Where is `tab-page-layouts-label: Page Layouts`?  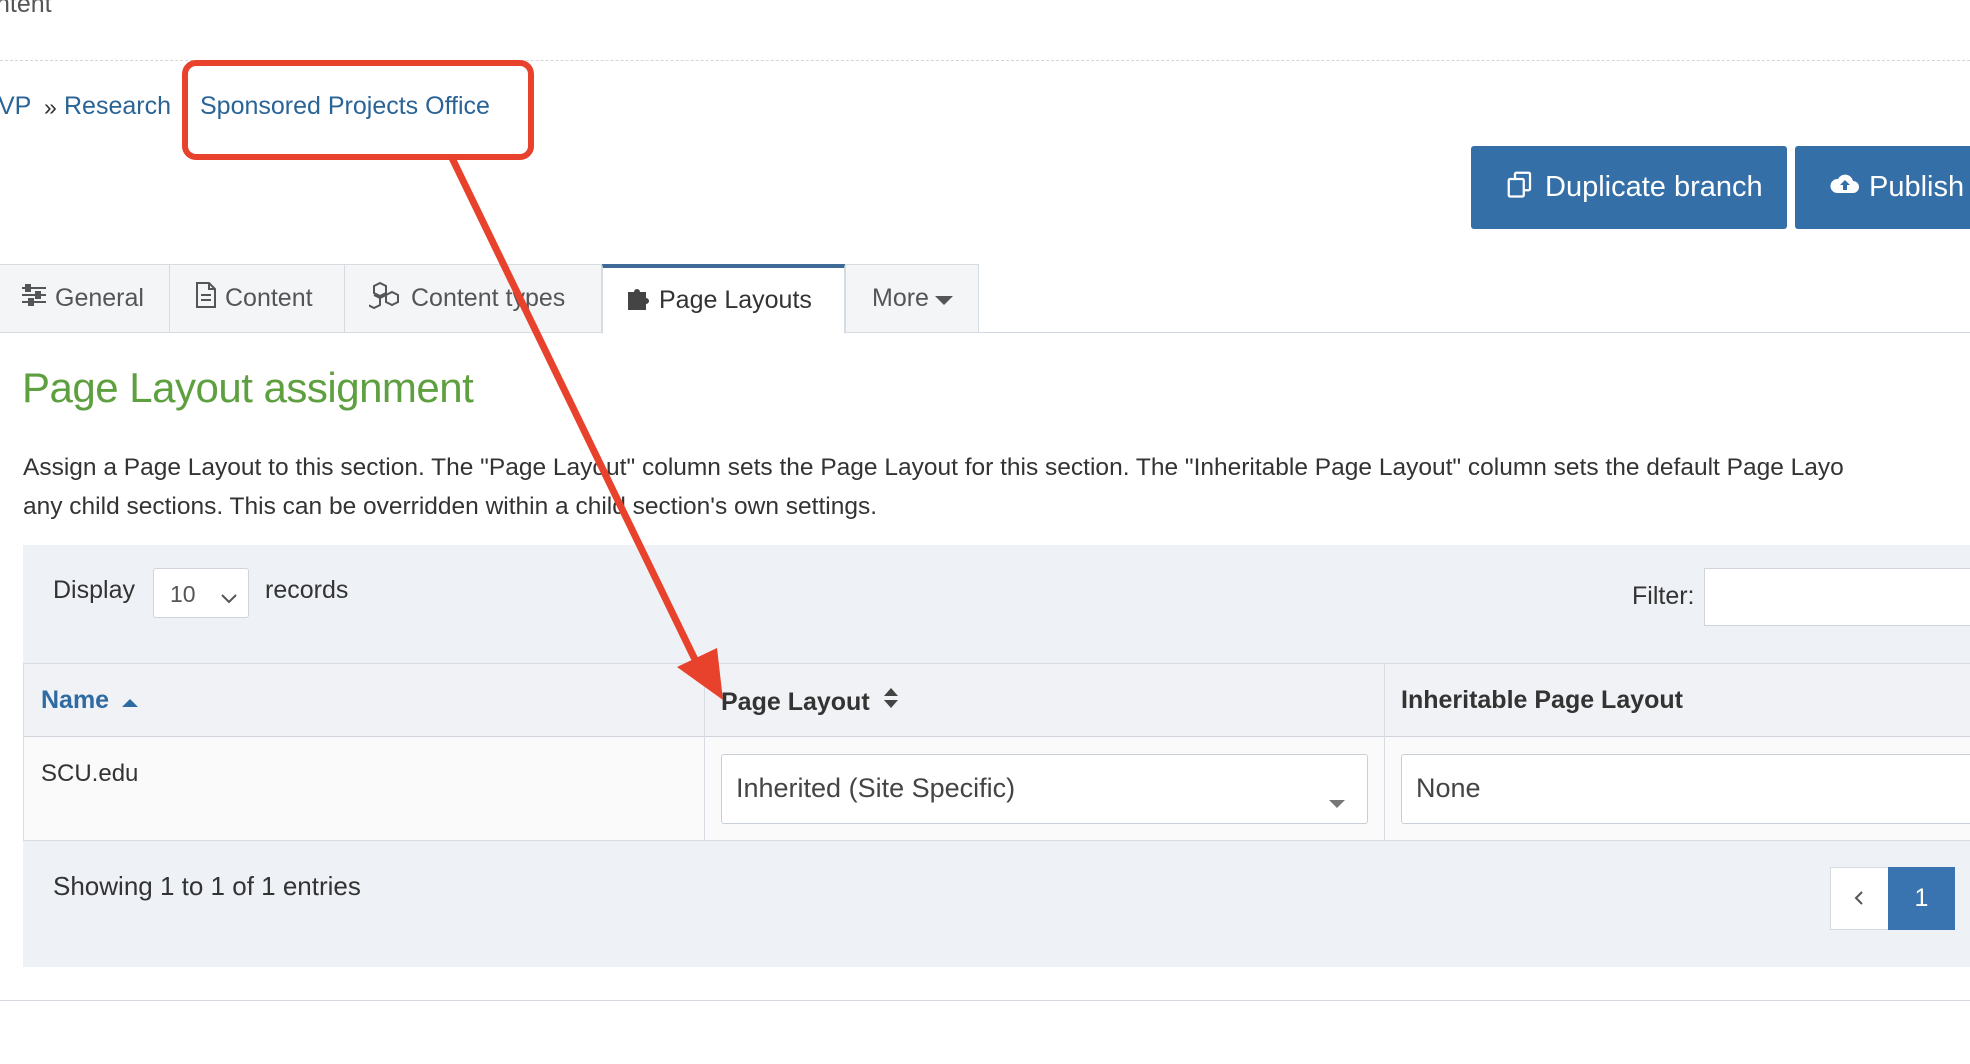 tab-page-layouts-label: Page Layouts is located at coordinates (735, 300).